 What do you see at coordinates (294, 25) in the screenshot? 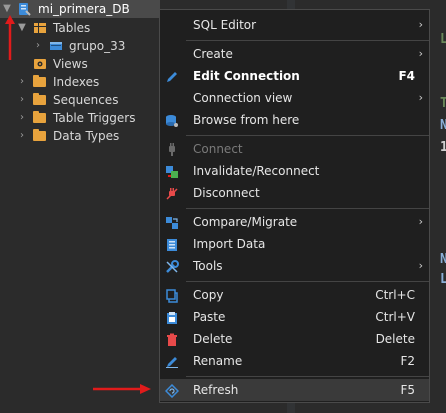
I see `menu-item-sql-editor: SQL Editor ›` at bounding box center [294, 25].